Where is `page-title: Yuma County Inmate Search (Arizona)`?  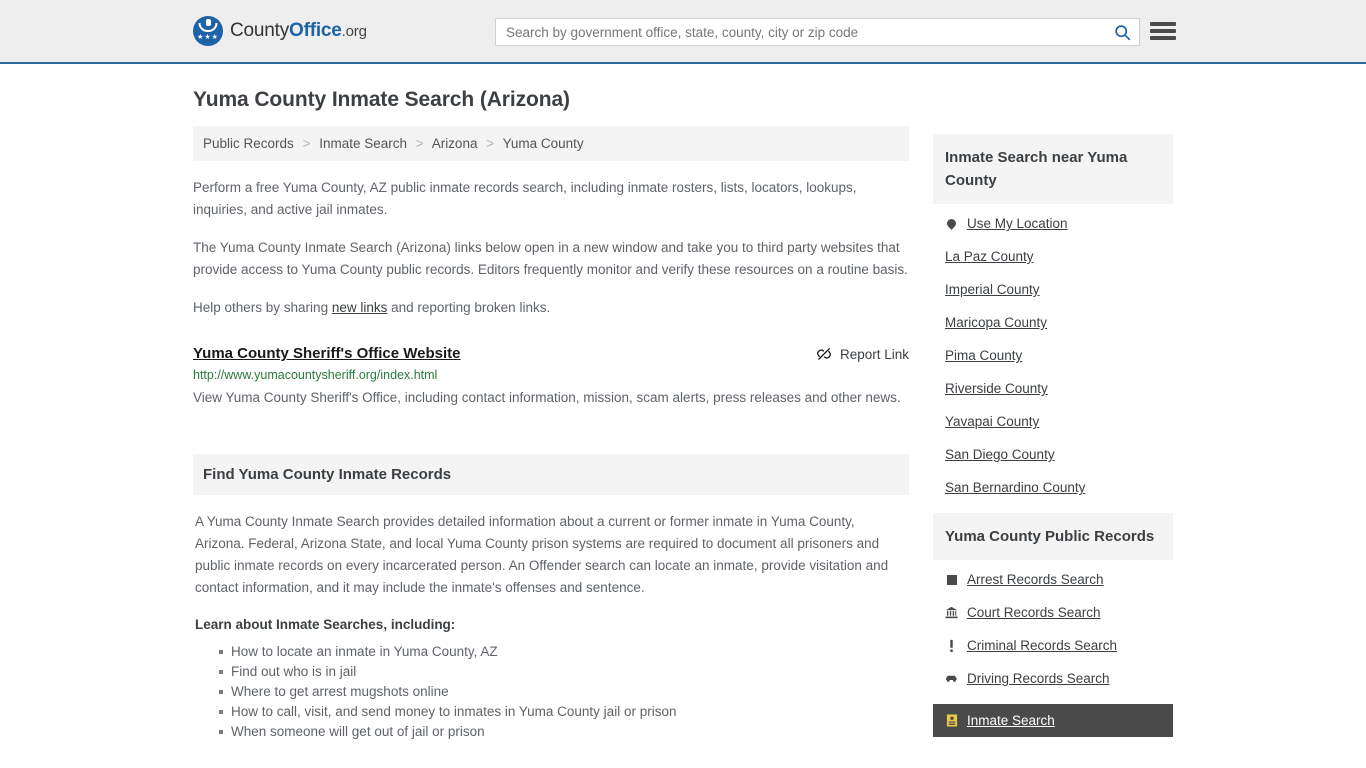
page-title: Yuma County Inmate Search (Arizona) is located at coordinates (381, 99).